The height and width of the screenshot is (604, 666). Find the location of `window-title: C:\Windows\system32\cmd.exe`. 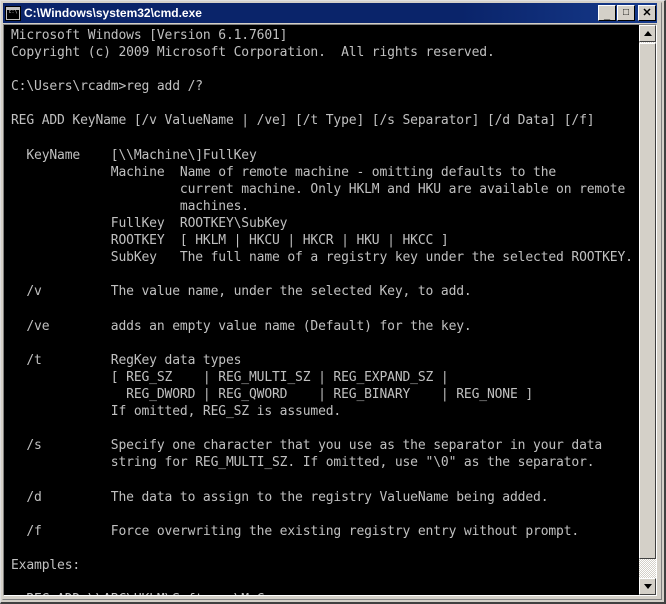

window-title: C:\Windows\system32\cmd.exe is located at coordinates (113, 13).